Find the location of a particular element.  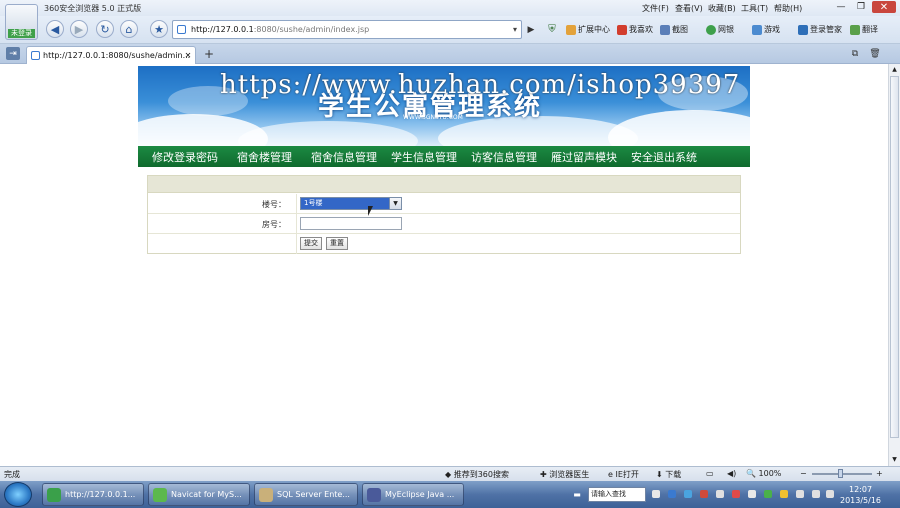

scroll-down-icon: ▼ is located at coordinates (894, 459).